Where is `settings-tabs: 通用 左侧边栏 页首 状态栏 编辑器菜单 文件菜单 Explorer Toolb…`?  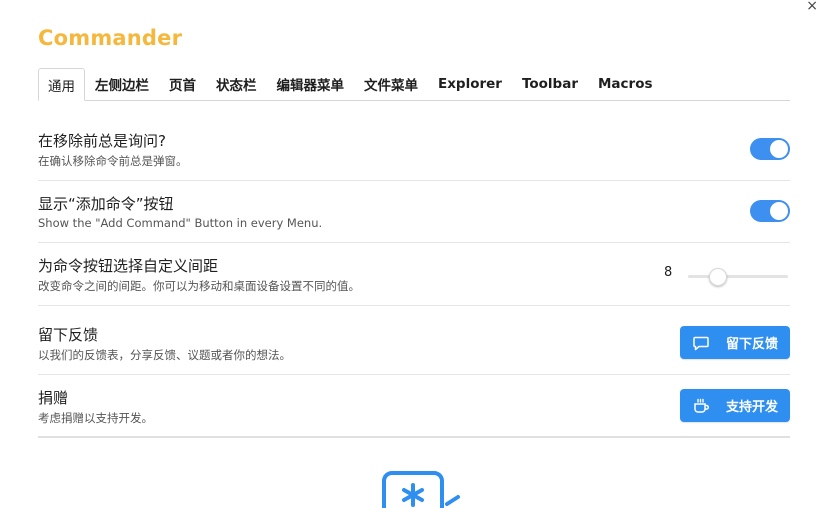
settings-tabs: 通用 左侧边栏 页首 状态栏 编辑器菜单 文件菜单 Explorer Toolb… is located at coordinates (414, 84).